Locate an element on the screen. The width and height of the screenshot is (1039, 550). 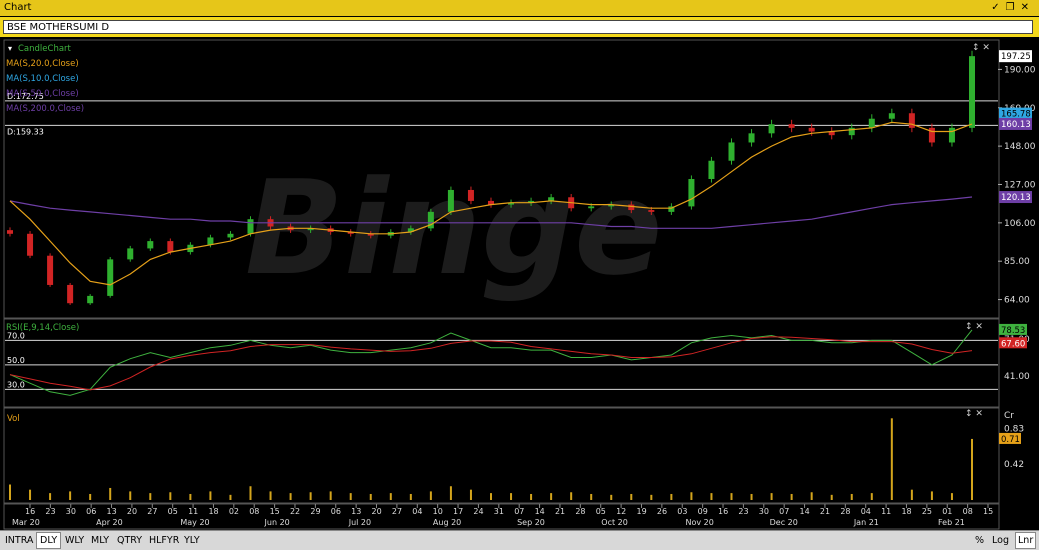
x-axis-day-label: 14 is located at coordinates (540, 511).